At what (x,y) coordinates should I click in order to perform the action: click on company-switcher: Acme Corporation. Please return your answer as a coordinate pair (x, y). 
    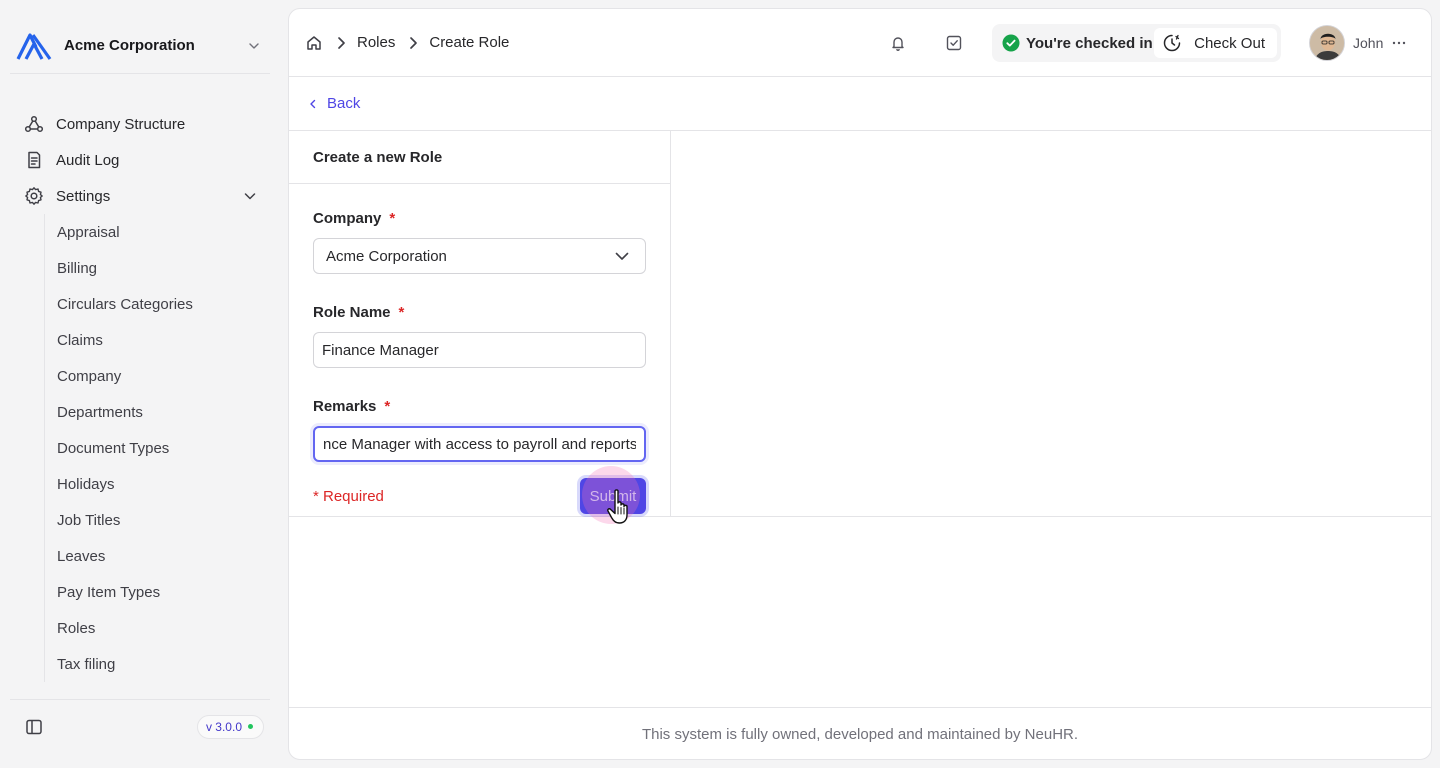
    Looking at the image, I should click on (140, 46).